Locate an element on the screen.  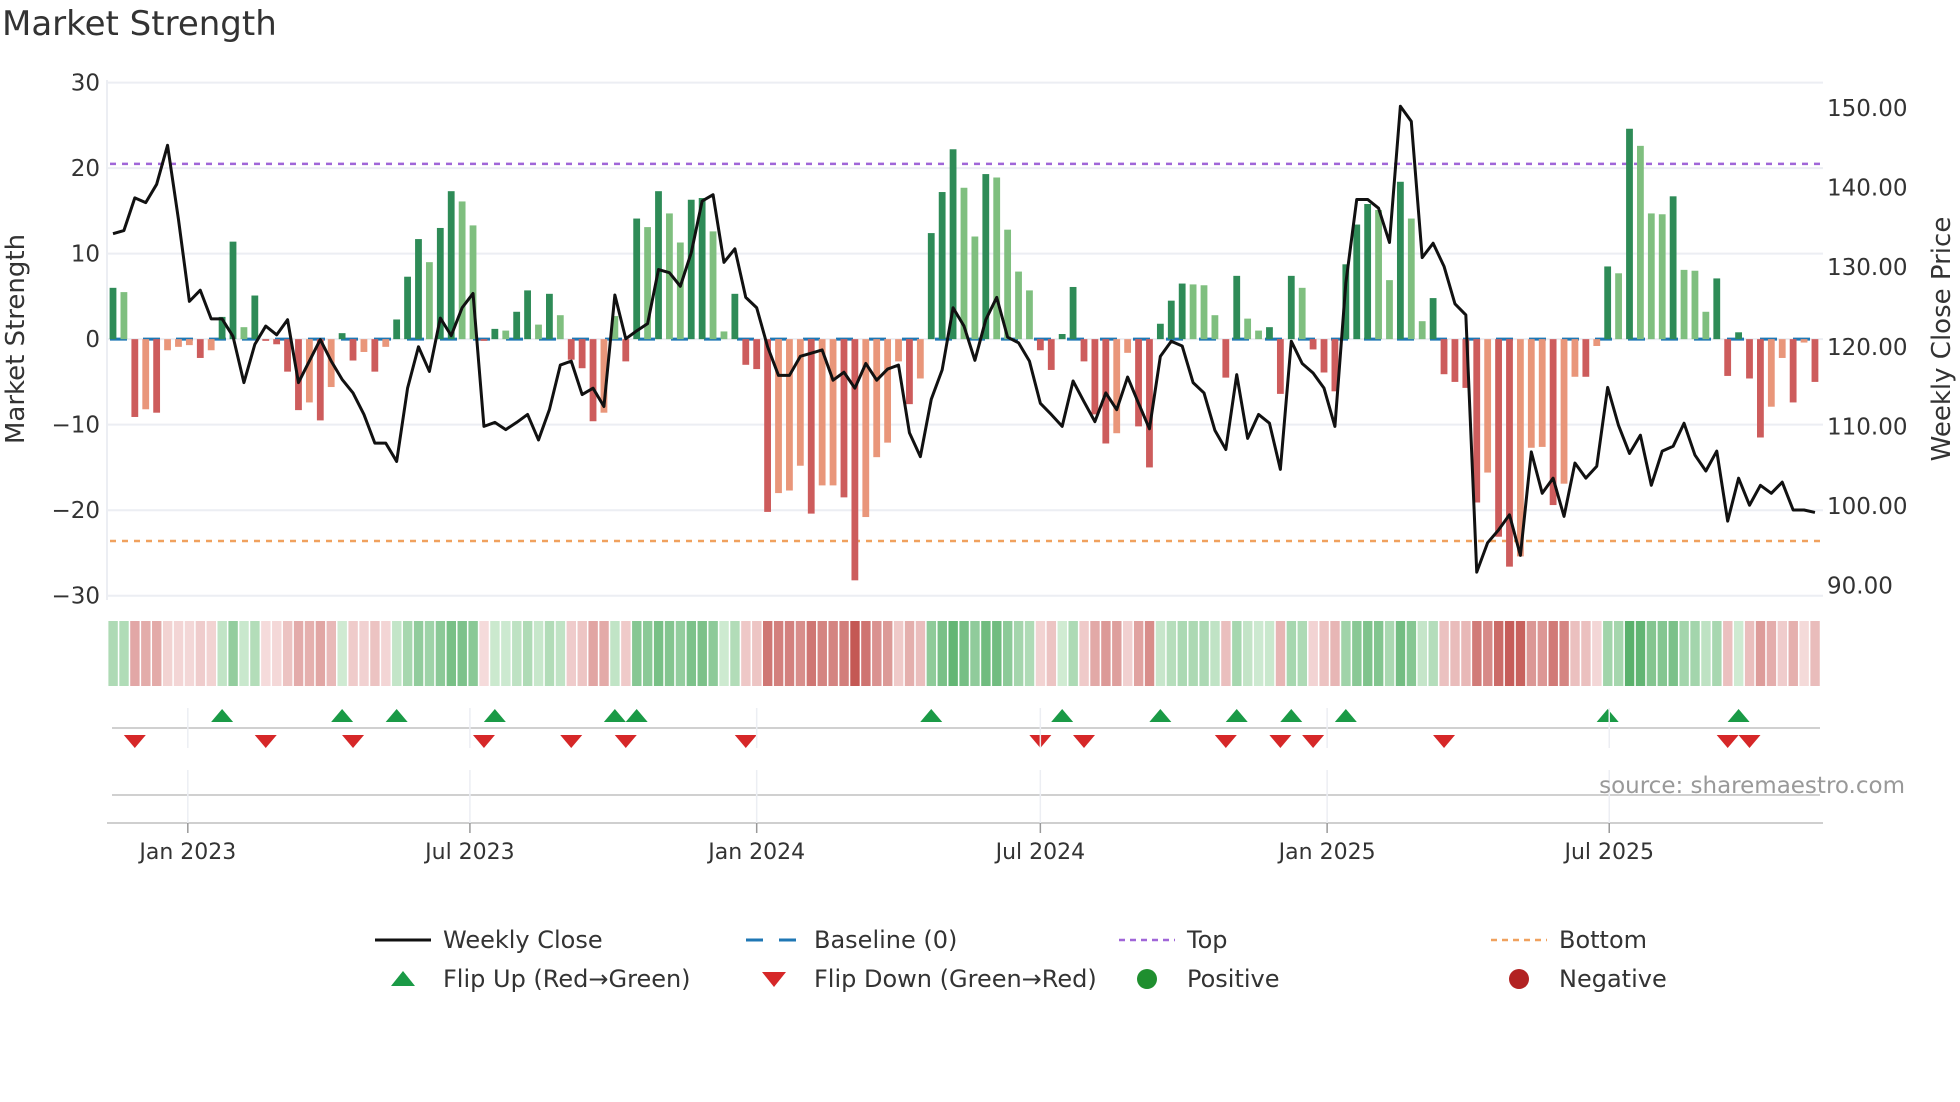
negative-dot-icon is located at coordinates (1519, 979).